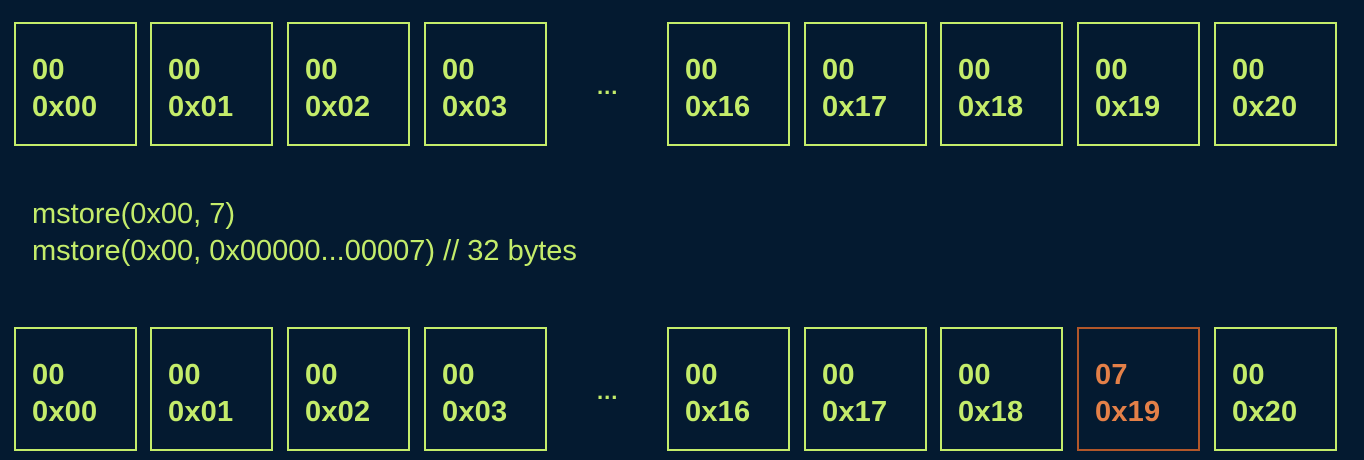 The image size is (1364, 460). Describe the element at coordinates (1111, 375) in the screenshot. I see `cell-value: 07` at that location.